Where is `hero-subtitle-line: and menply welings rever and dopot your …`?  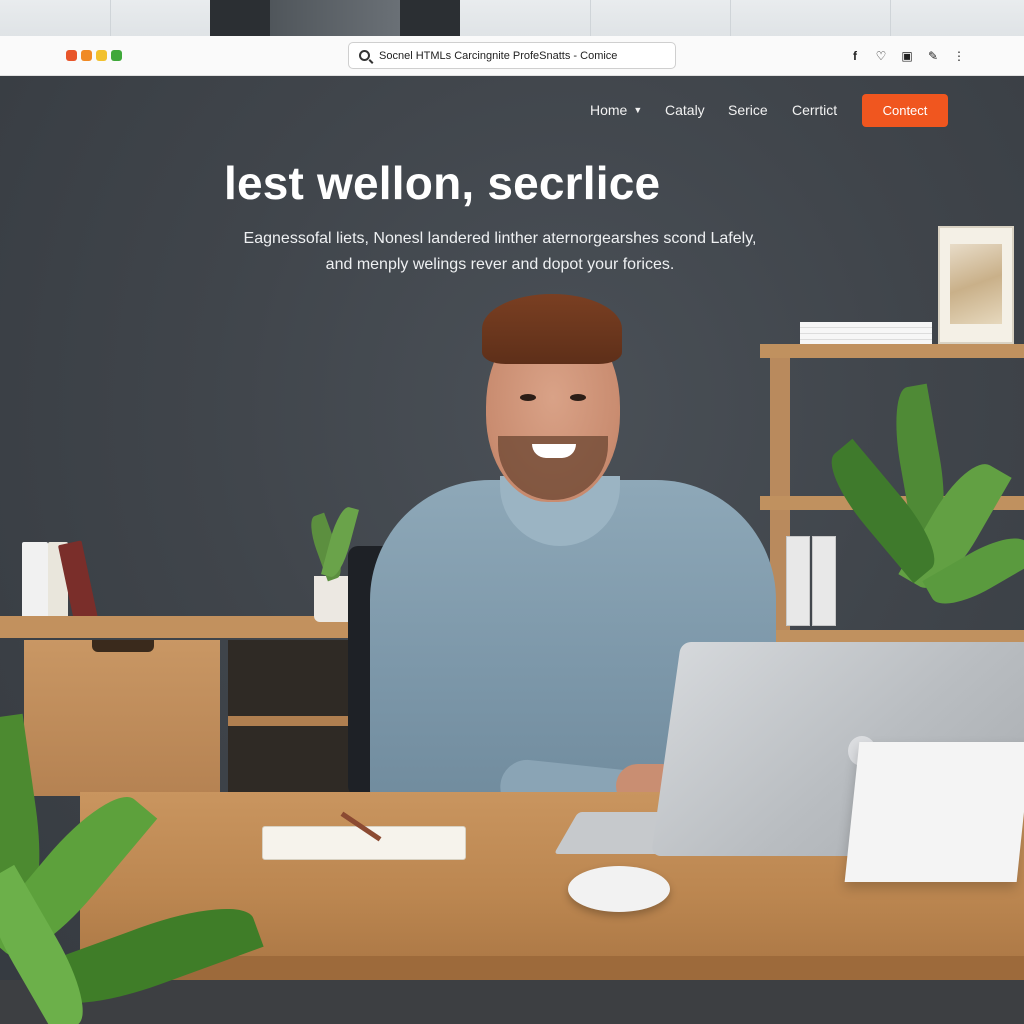
hero-subtitle-line: and menply welings rever and dopot your … is located at coordinates (500, 264).